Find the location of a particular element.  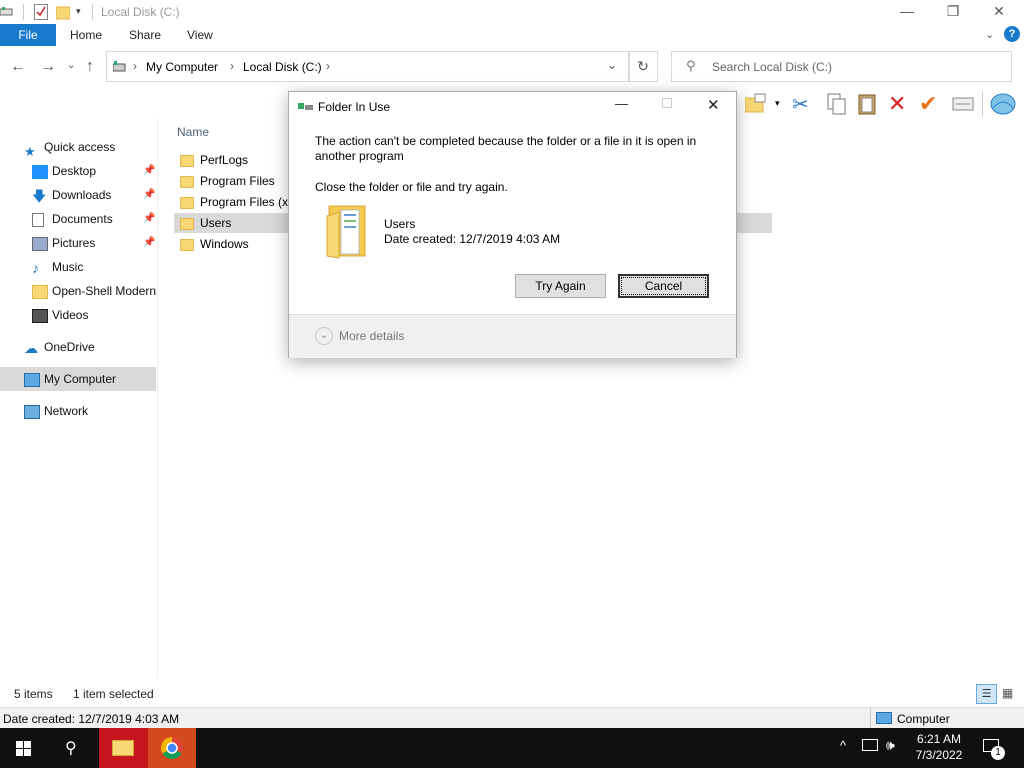

delete-icon: ✕ is located at coordinates (900, 104).